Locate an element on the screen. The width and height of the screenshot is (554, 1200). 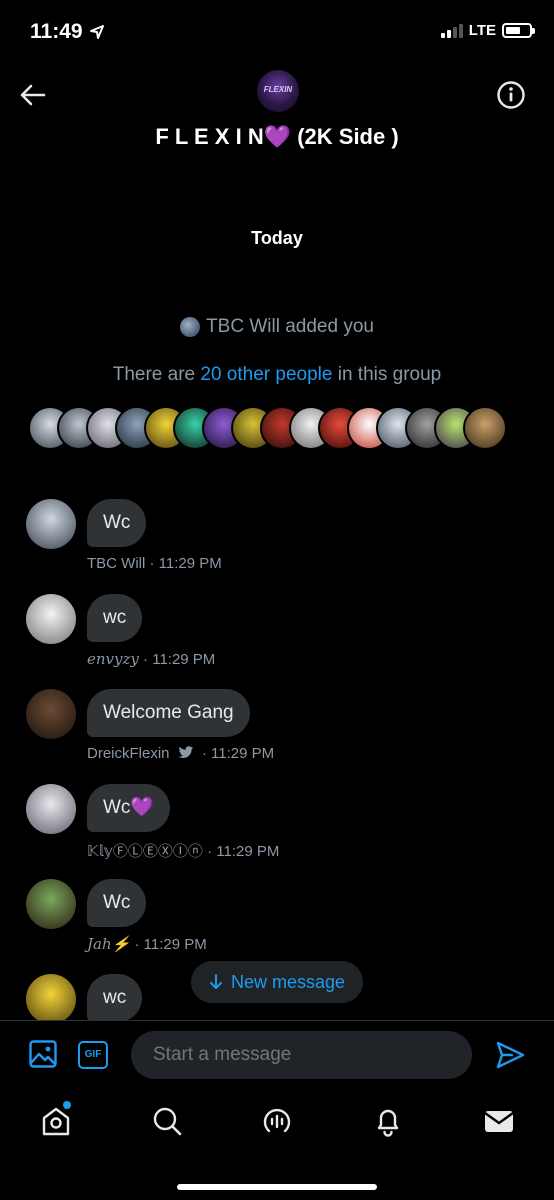
mail-icon is located at coordinates (499, 1121).